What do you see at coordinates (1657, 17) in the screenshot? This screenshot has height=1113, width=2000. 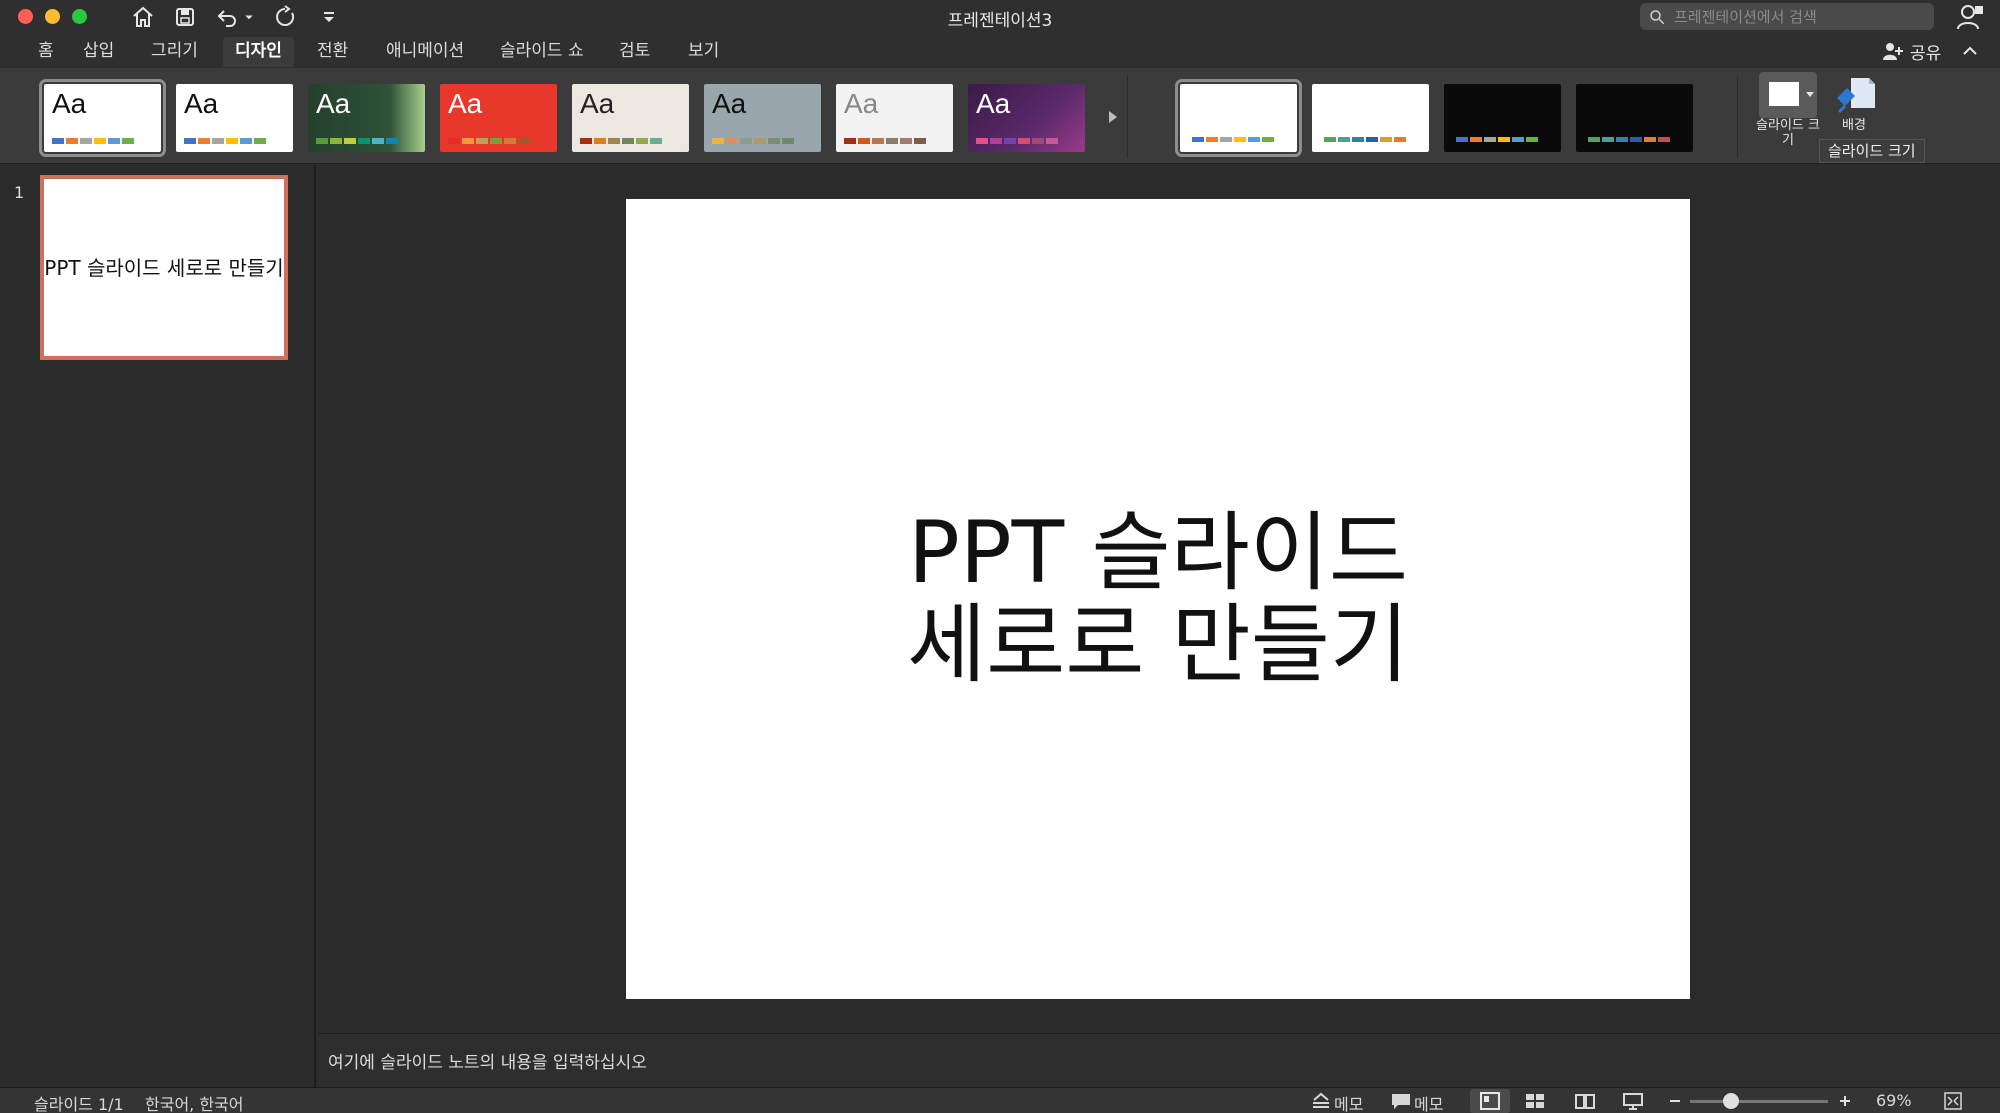 I see `search-icon` at bounding box center [1657, 17].